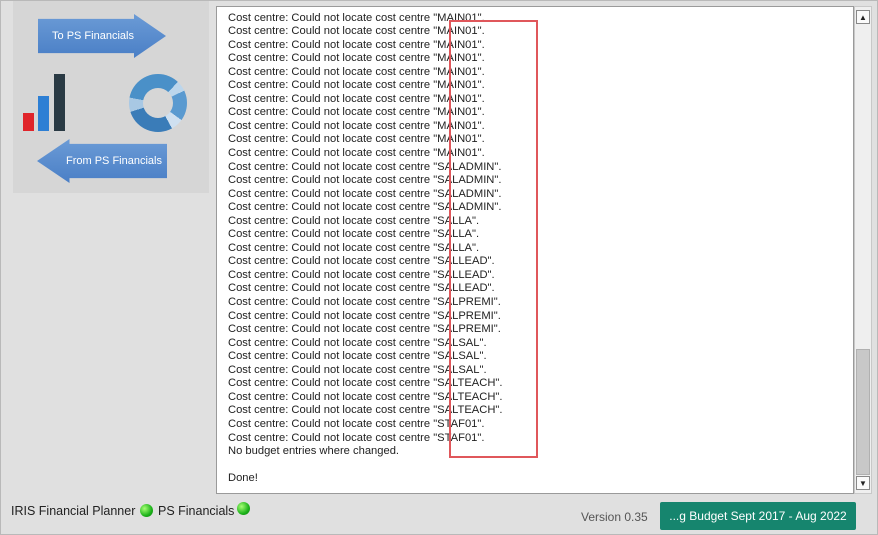 The image size is (878, 535). I want to click on log-scrollbar: ▲ ▼, so click(863, 250).